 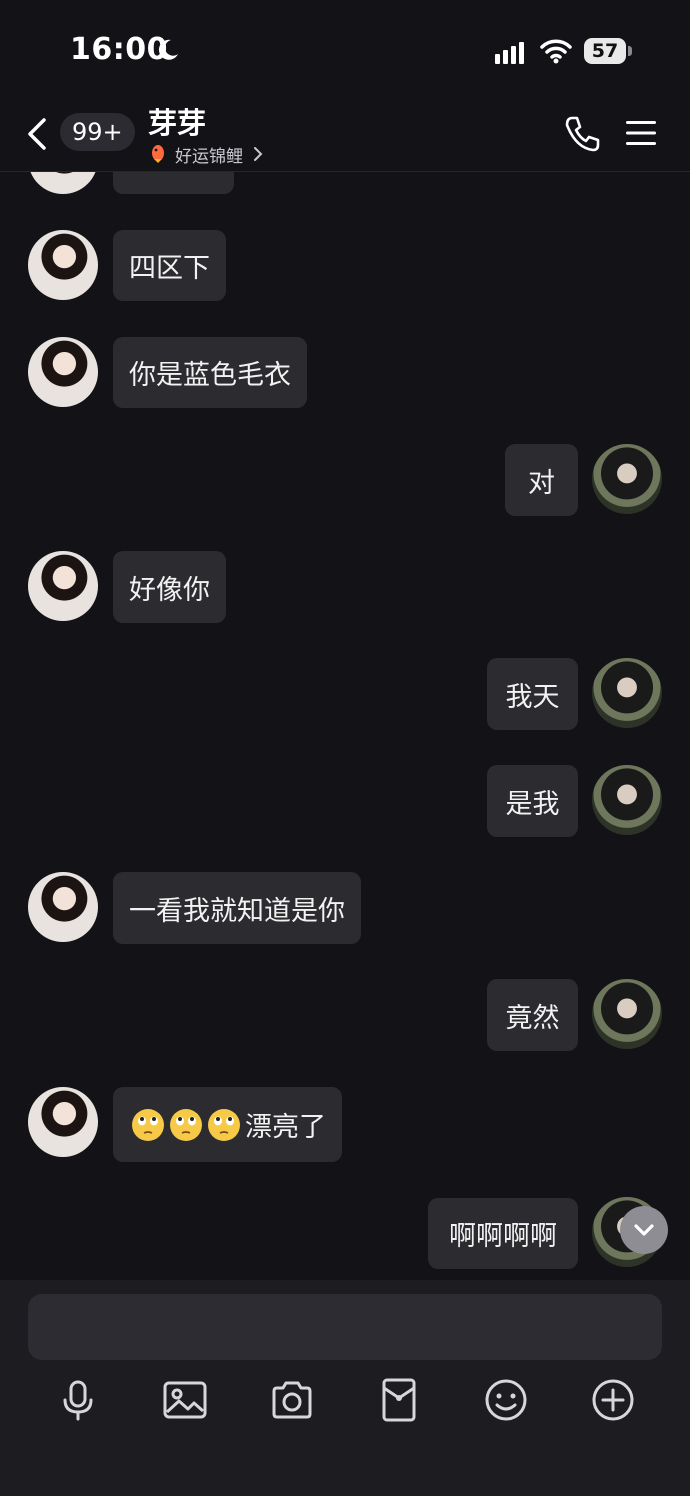 I want to click on message-bubble-sent: 我天, so click(x=532, y=694).